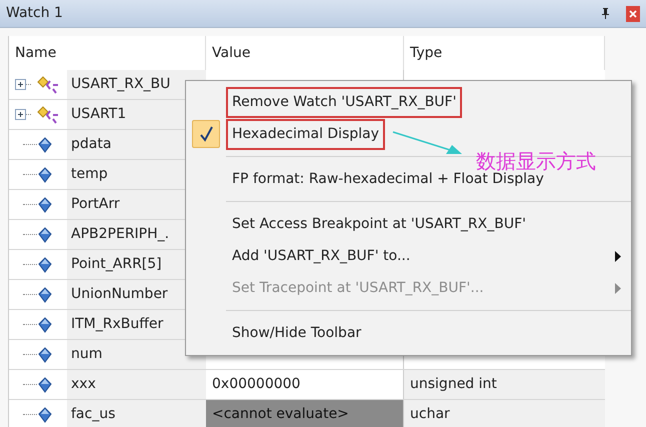  What do you see at coordinates (305, 53) in the screenshot?
I see `column-header: Value` at bounding box center [305, 53].